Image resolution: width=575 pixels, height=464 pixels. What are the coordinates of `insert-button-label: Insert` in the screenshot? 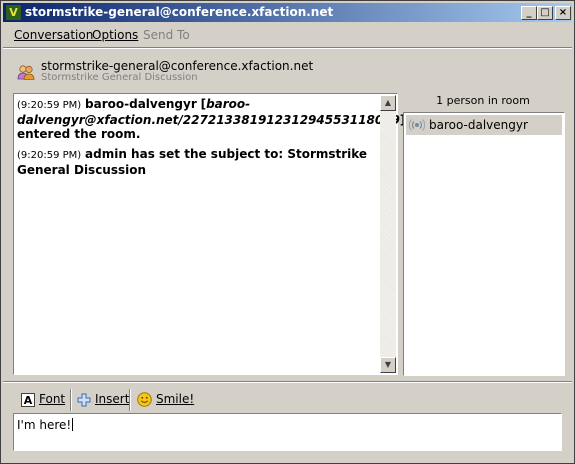 It's located at (112, 399).